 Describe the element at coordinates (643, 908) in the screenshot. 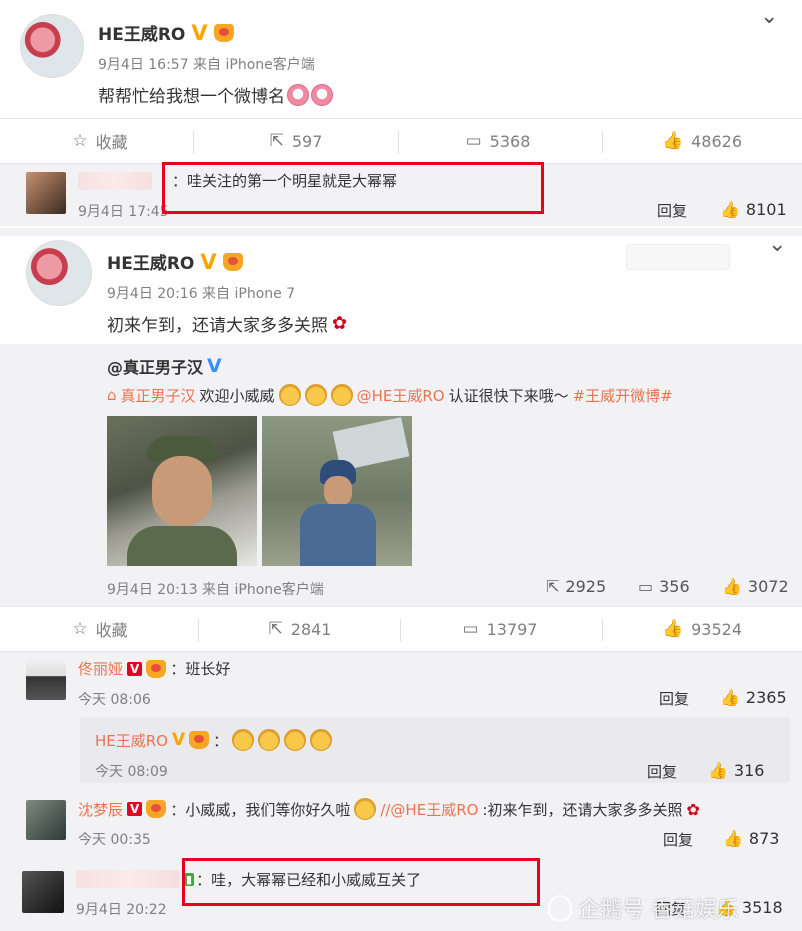

I see `watermark: 企鹅号 香菇娱乐` at that location.